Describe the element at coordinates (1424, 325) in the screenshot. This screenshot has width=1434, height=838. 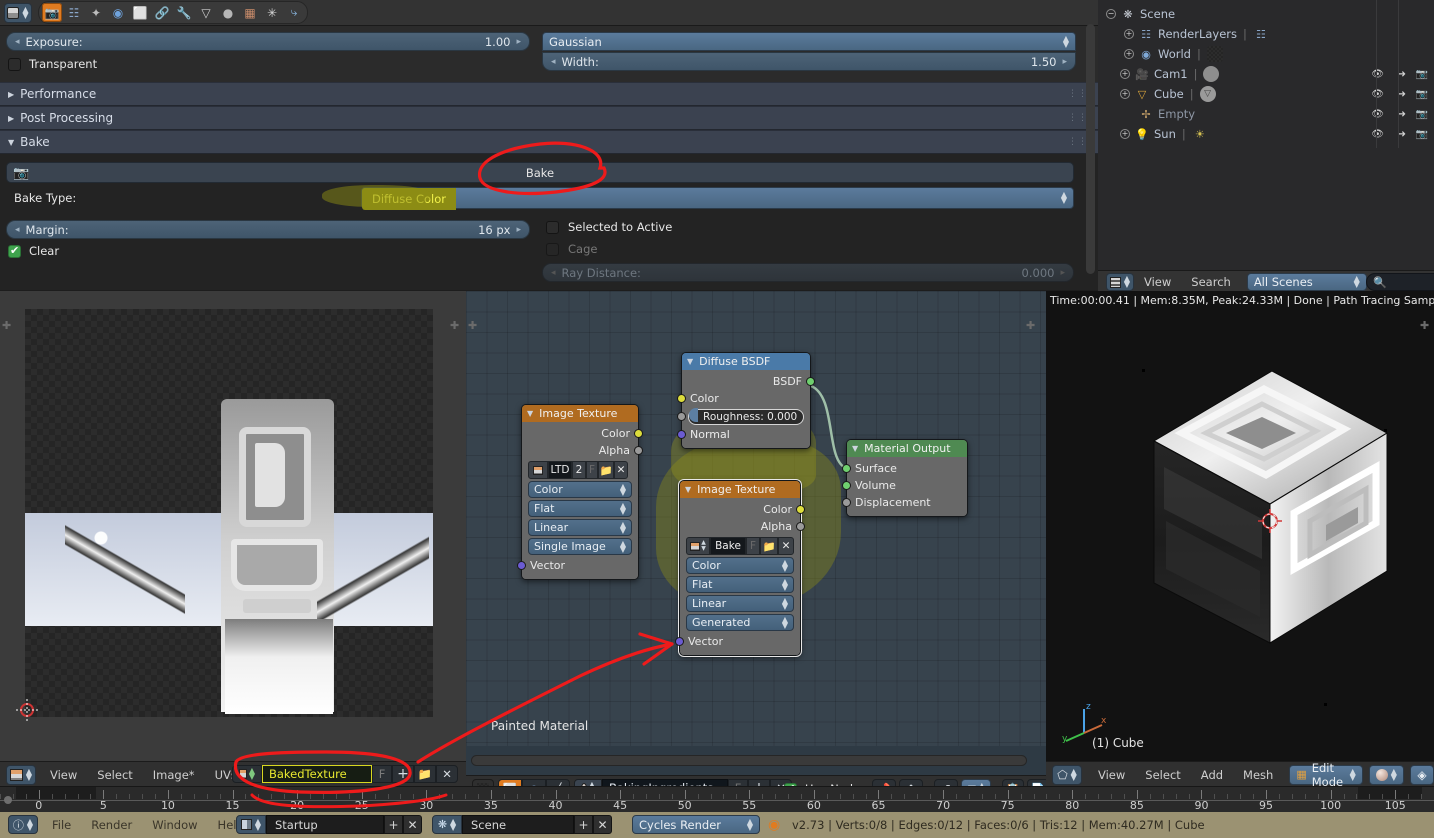
I see `view3d-pan-handle: ✚` at that location.